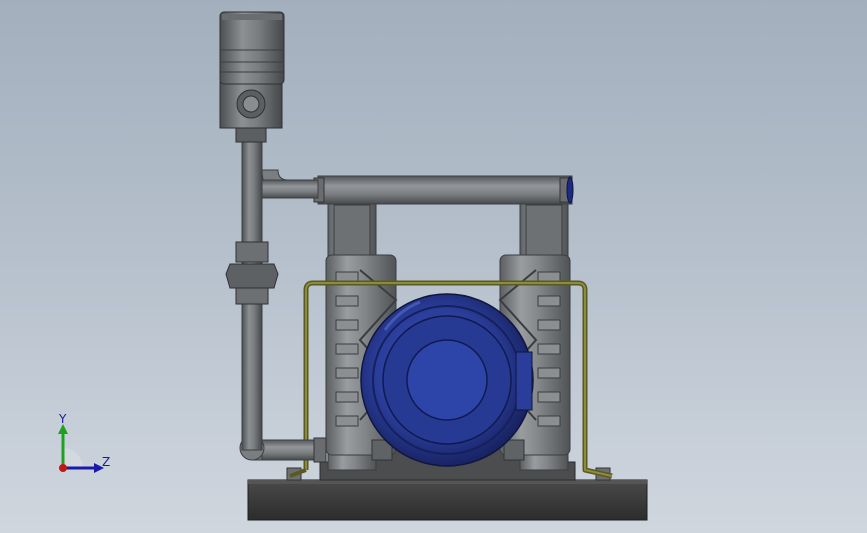  Describe the element at coordinates (252, 48) in the screenshot. I see `top-valve-cylinder` at that location.